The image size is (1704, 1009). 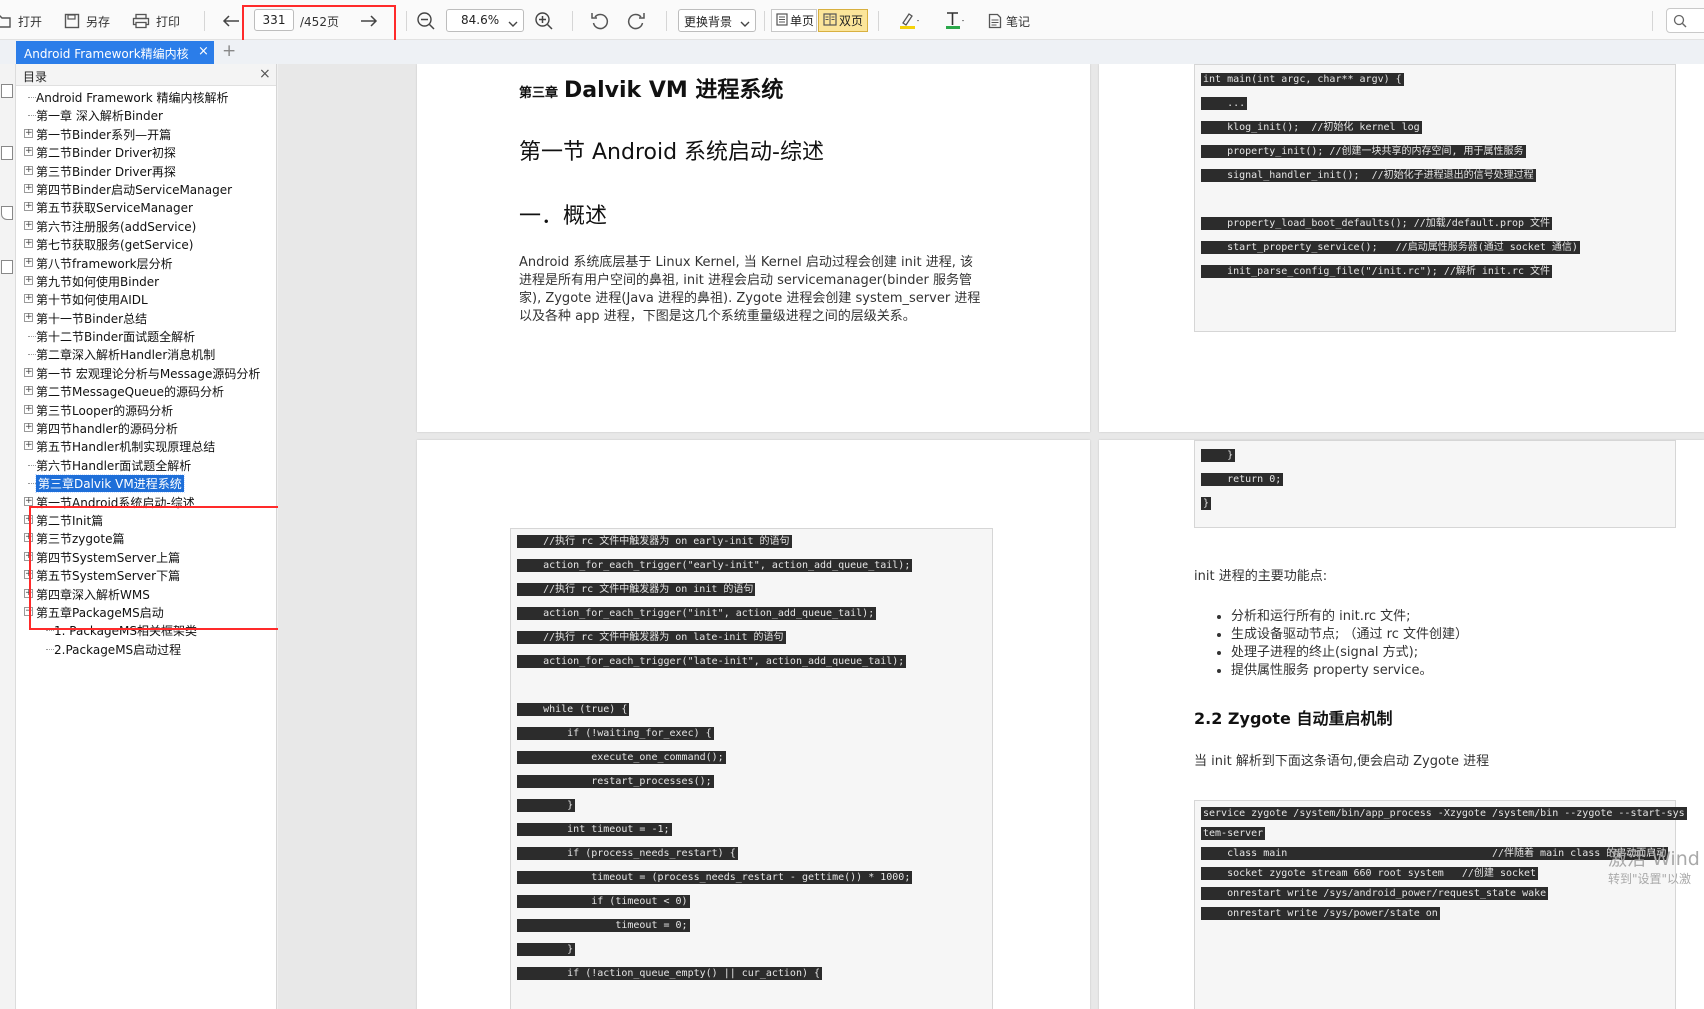 I want to click on arrow-left-icon, so click(x=231, y=21).